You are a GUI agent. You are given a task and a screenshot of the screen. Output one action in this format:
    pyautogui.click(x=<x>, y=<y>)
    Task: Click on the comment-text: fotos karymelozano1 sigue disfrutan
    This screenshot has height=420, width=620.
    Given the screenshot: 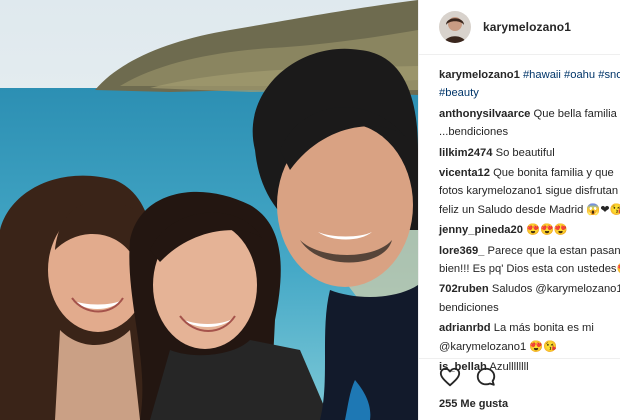 What is the action you would take?
    pyautogui.click(x=529, y=191)
    